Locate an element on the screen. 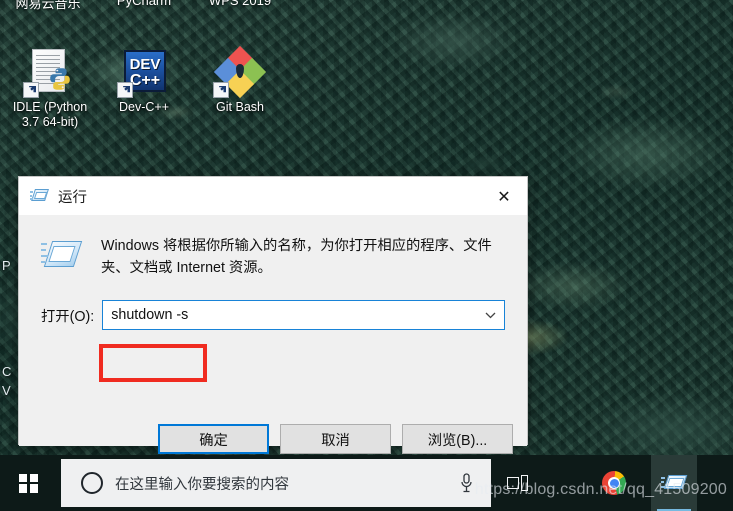  taskbar-item-run-dialog is located at coordinates (674, 483).